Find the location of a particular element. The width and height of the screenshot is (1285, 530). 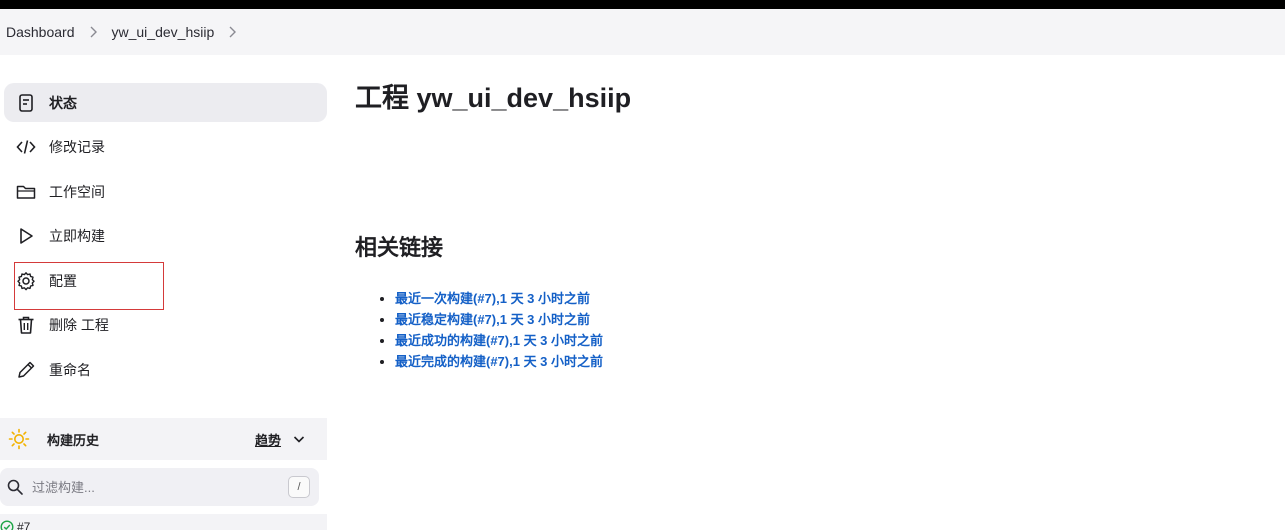

search-icon is located at coordinates (15, 487).